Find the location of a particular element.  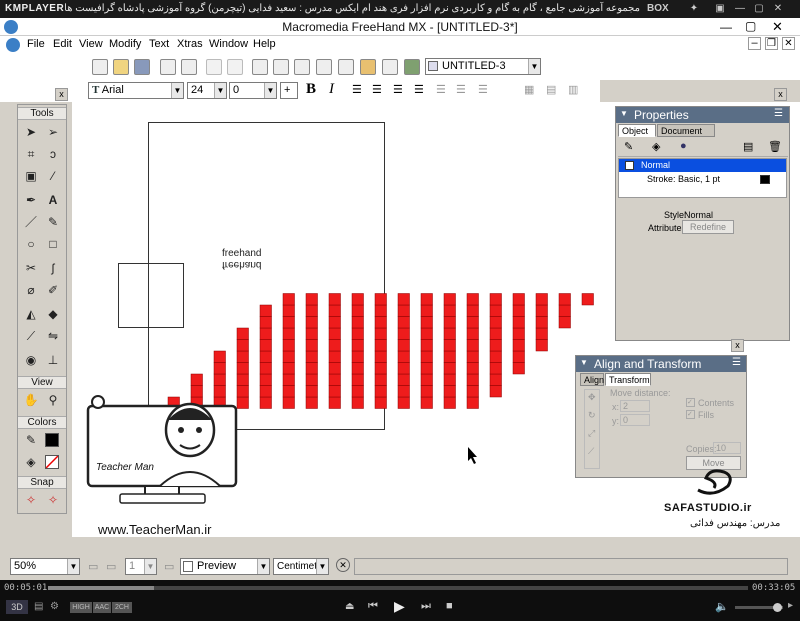

menu-help: Help is located at coordinates (264, 44).